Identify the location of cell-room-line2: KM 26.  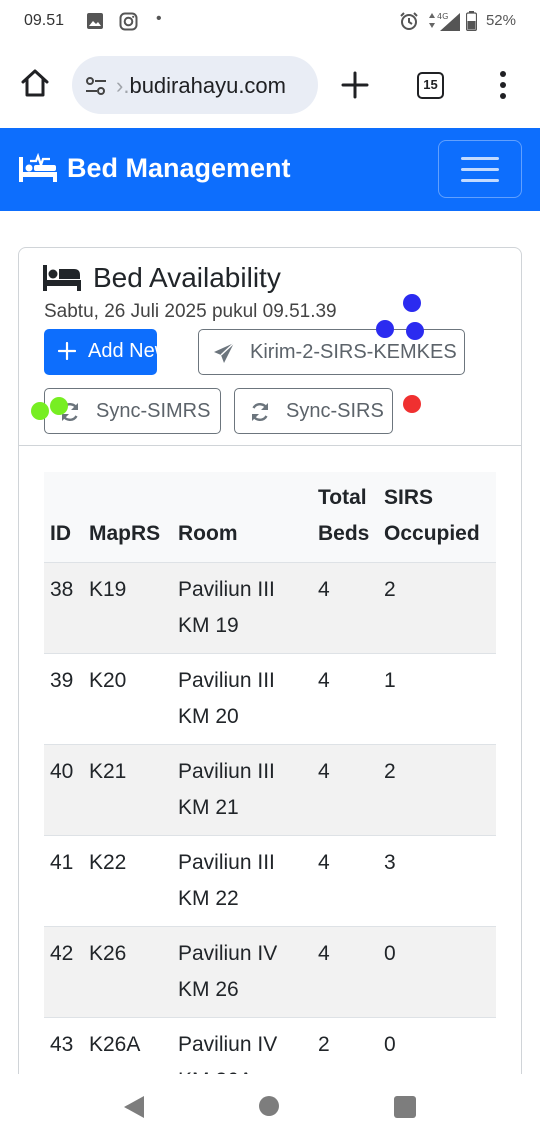
(208, 989).